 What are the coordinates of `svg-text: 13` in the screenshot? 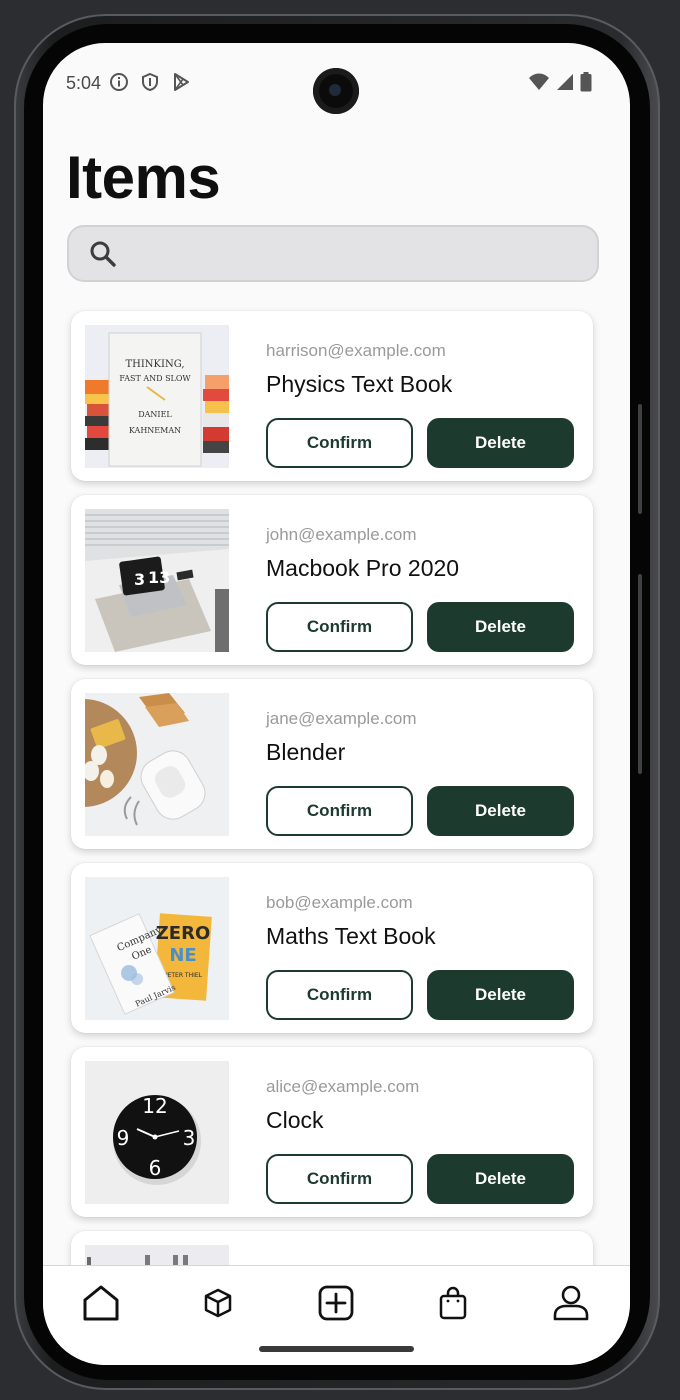 It's located at (159, 577).